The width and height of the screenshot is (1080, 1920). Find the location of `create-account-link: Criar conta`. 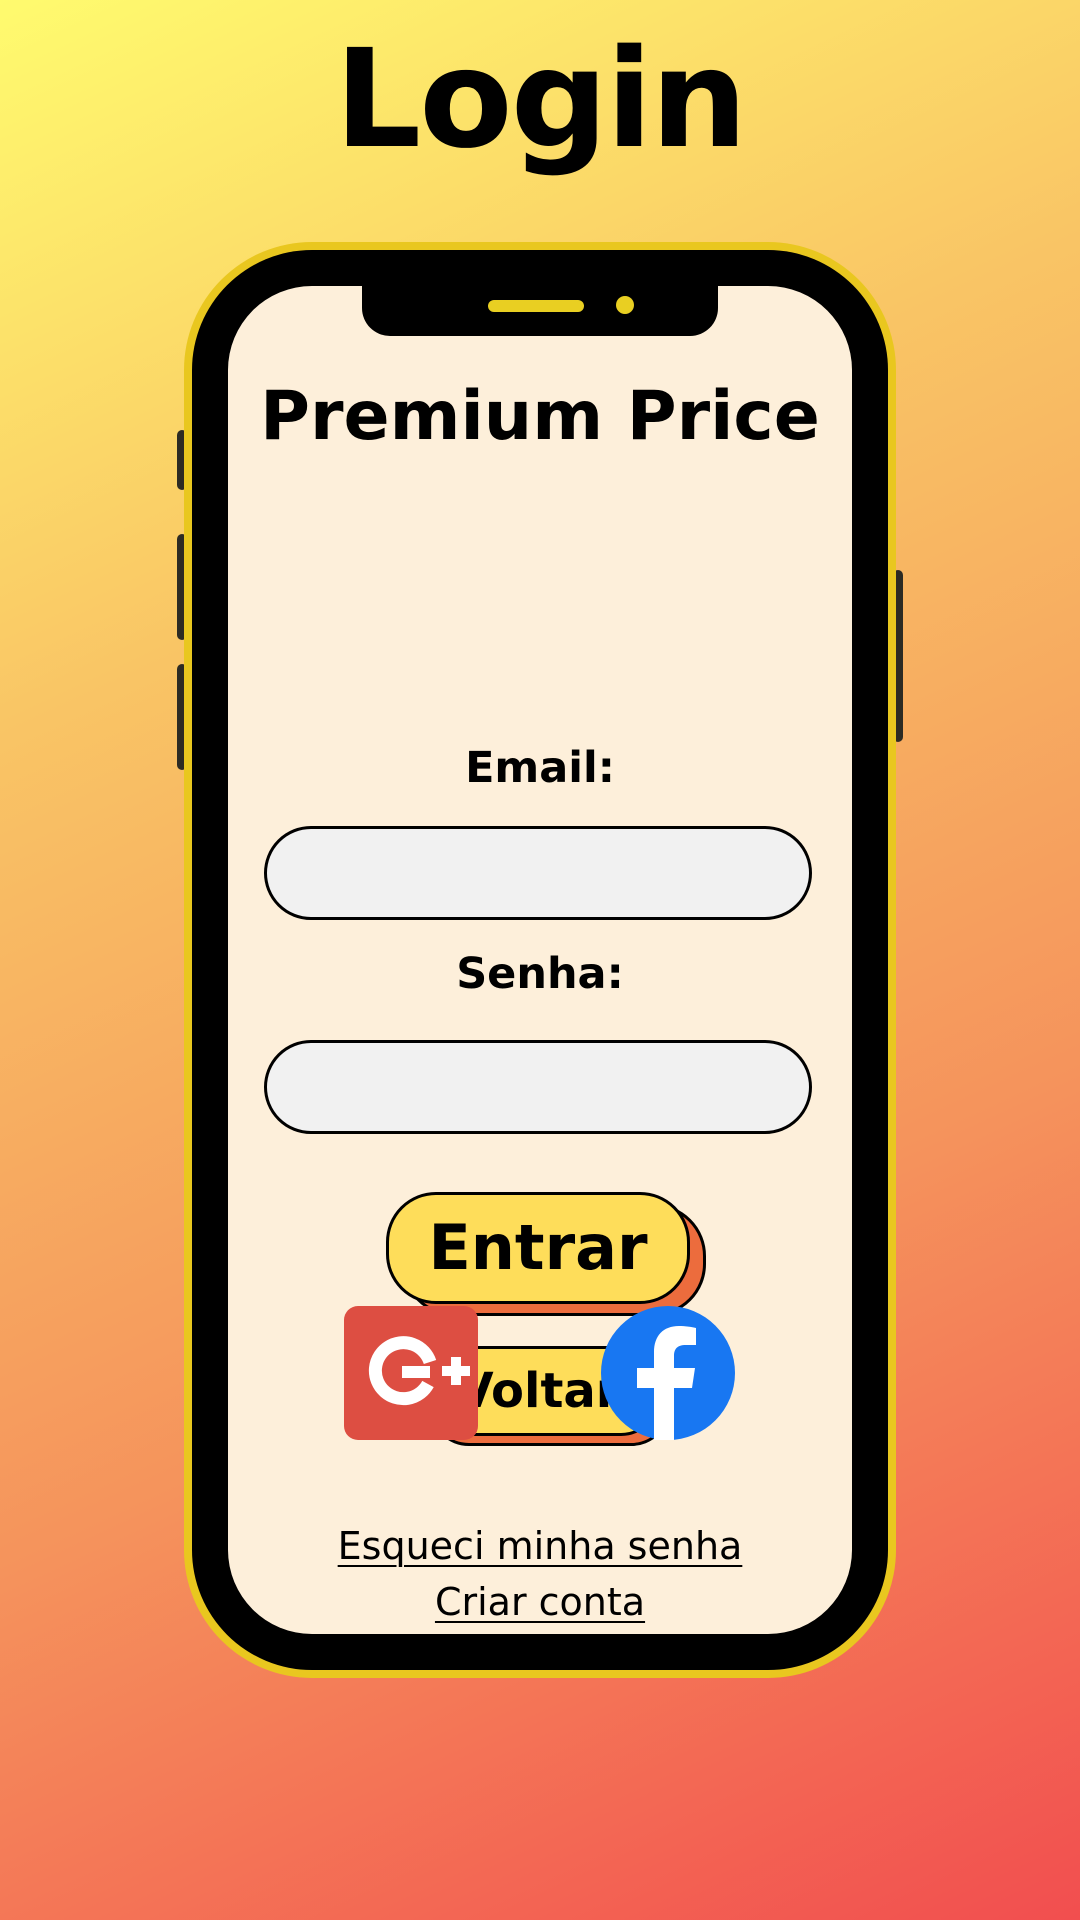

create-account-link: Criar conta is located at coordinates (540, 1602).